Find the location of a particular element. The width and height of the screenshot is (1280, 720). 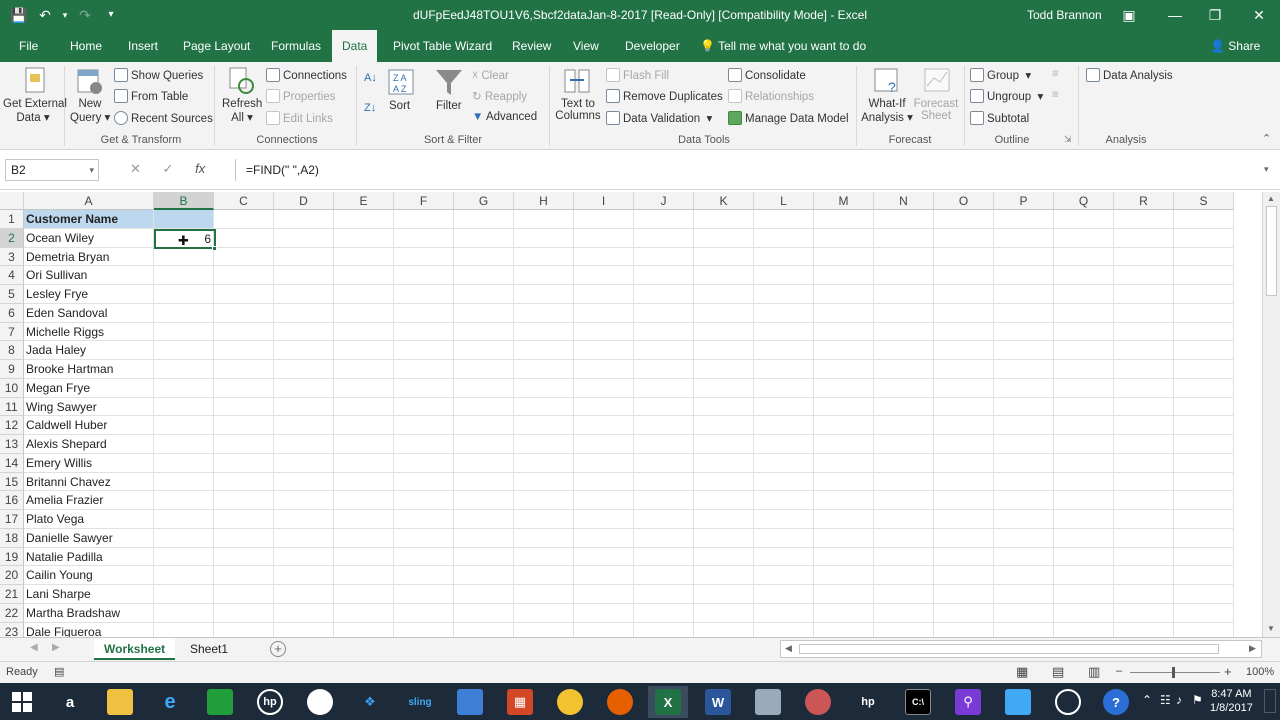

zoom-slider-thumb is located at coordinates (1173, 672).